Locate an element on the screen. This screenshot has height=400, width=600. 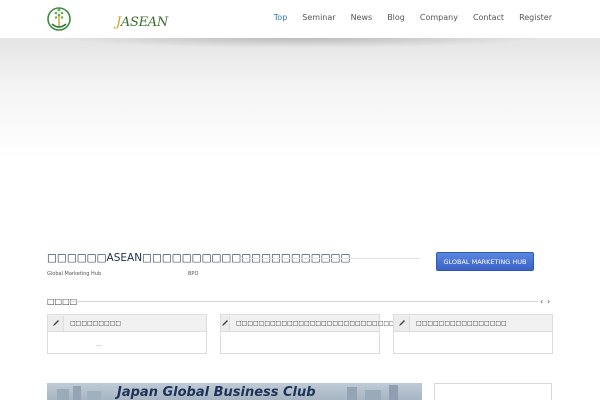
nav-news: News is located at coordinates (362, 17).